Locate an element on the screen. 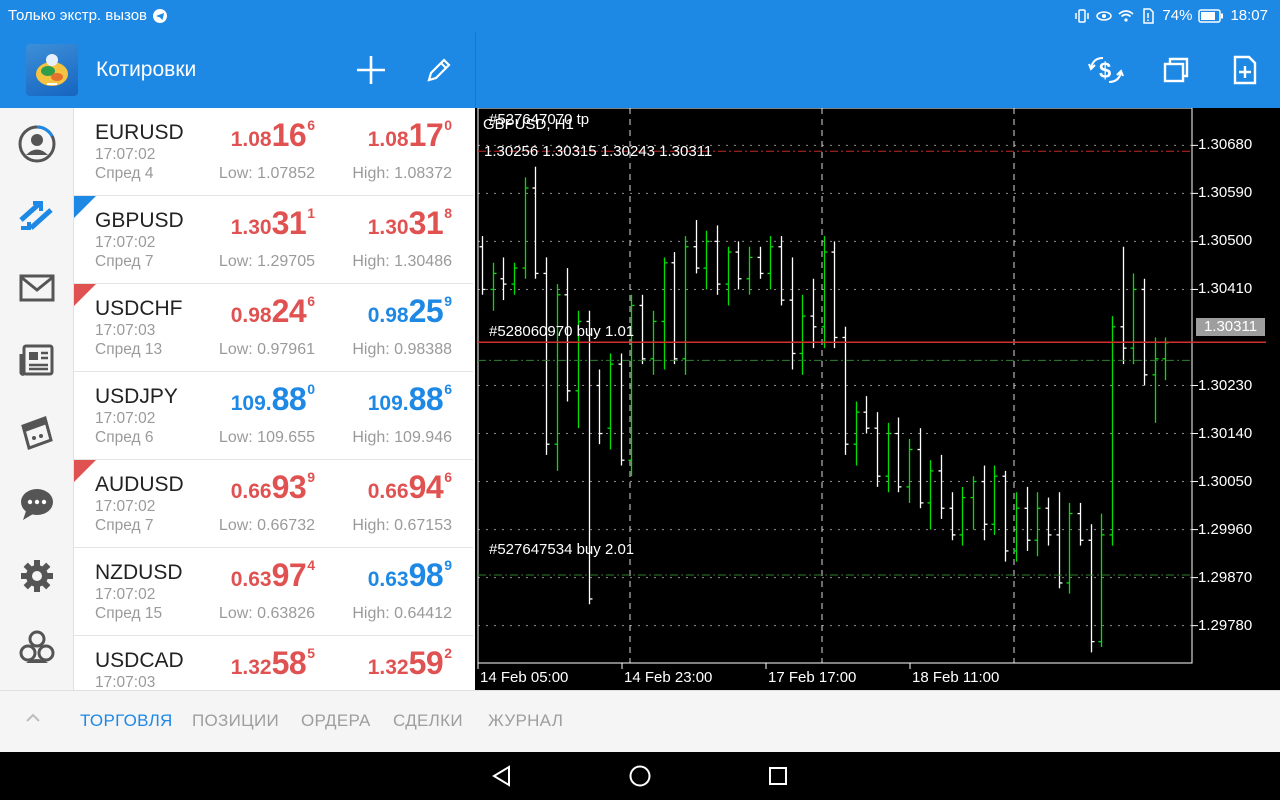 Image resolution: width=1280 pixels, height=800 pixels. bid-price-pip: 4 is located at coordinates (311, 565).